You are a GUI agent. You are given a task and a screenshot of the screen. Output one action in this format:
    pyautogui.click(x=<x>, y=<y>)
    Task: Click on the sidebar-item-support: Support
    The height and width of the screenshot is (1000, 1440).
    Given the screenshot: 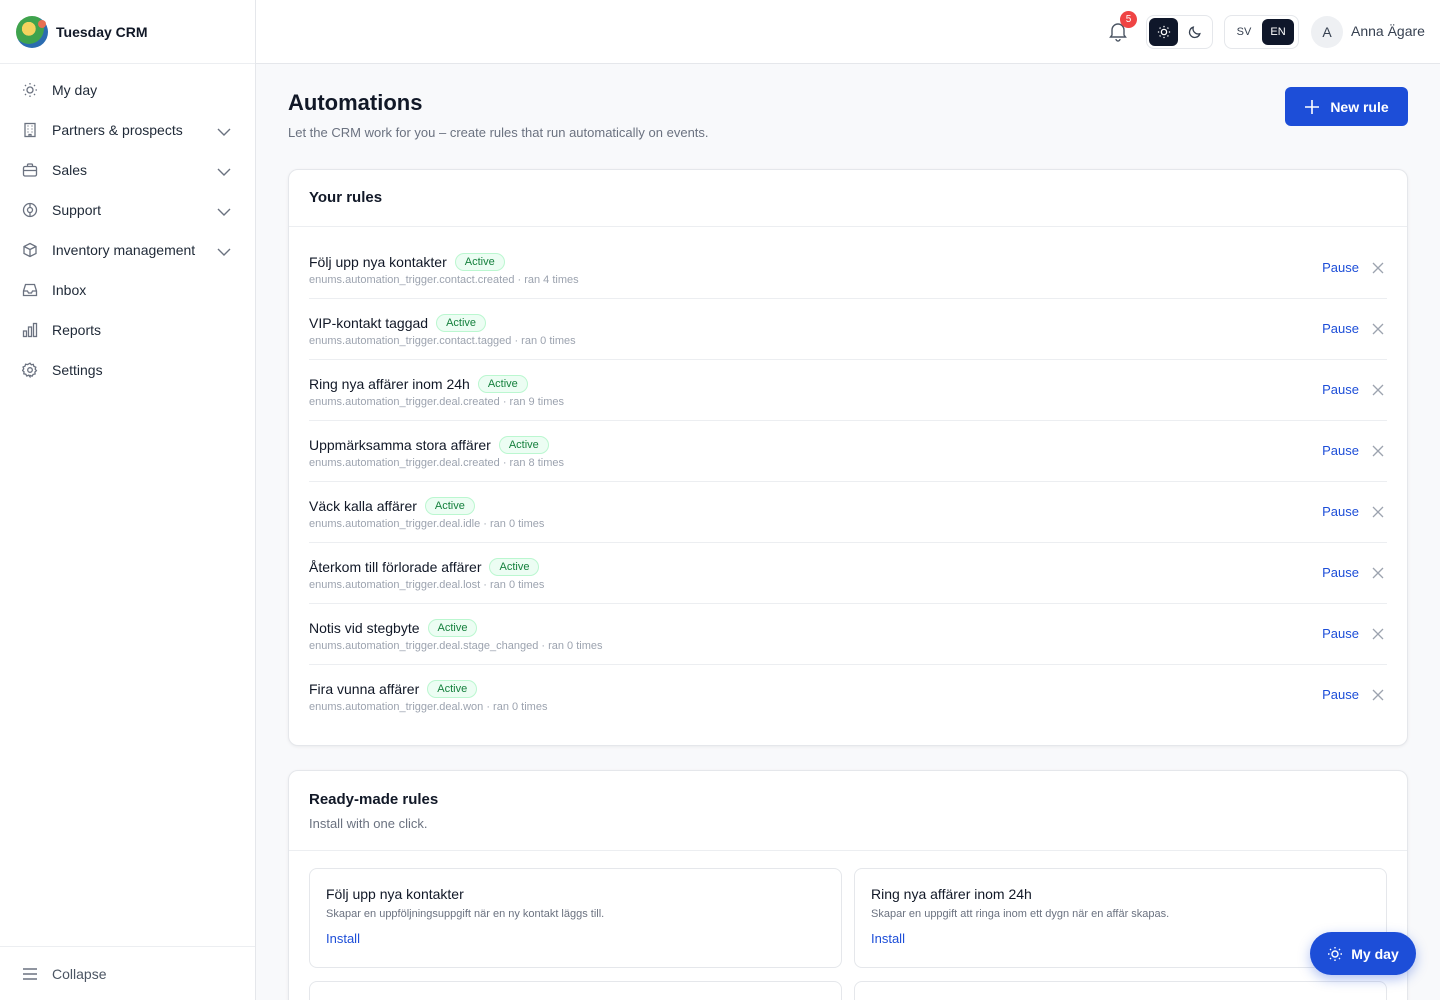 What is the action you would take?
    pyautogui.click(x=127, y=210)
    